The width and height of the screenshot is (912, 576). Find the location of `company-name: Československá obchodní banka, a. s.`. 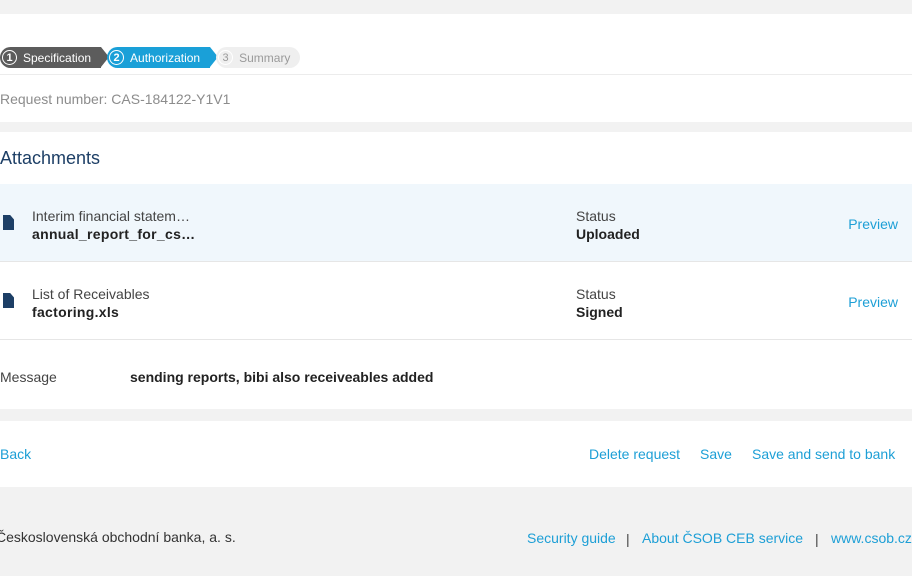

company-name: Československá obchodní banka, a. s. is located at coordinates (118, 537).